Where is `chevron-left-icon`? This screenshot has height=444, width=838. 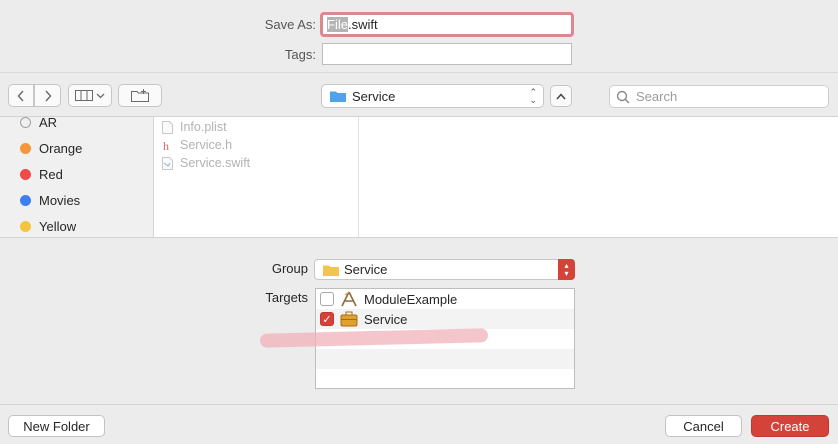 chevron-left-icon is located at coordinates (20, 95).